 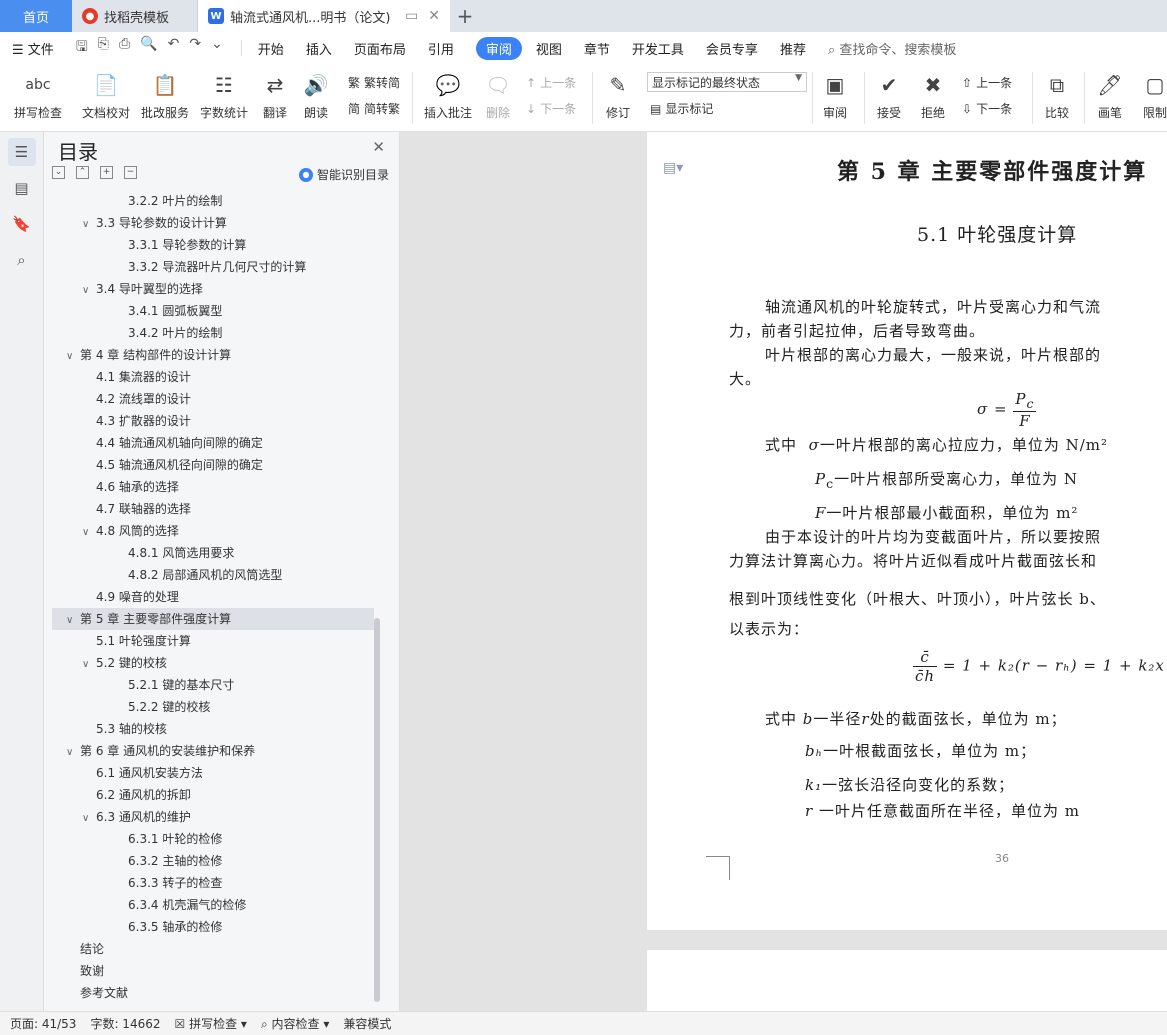 I want to click on expand-all-icon: ⌄, so click(x=58, y=172).